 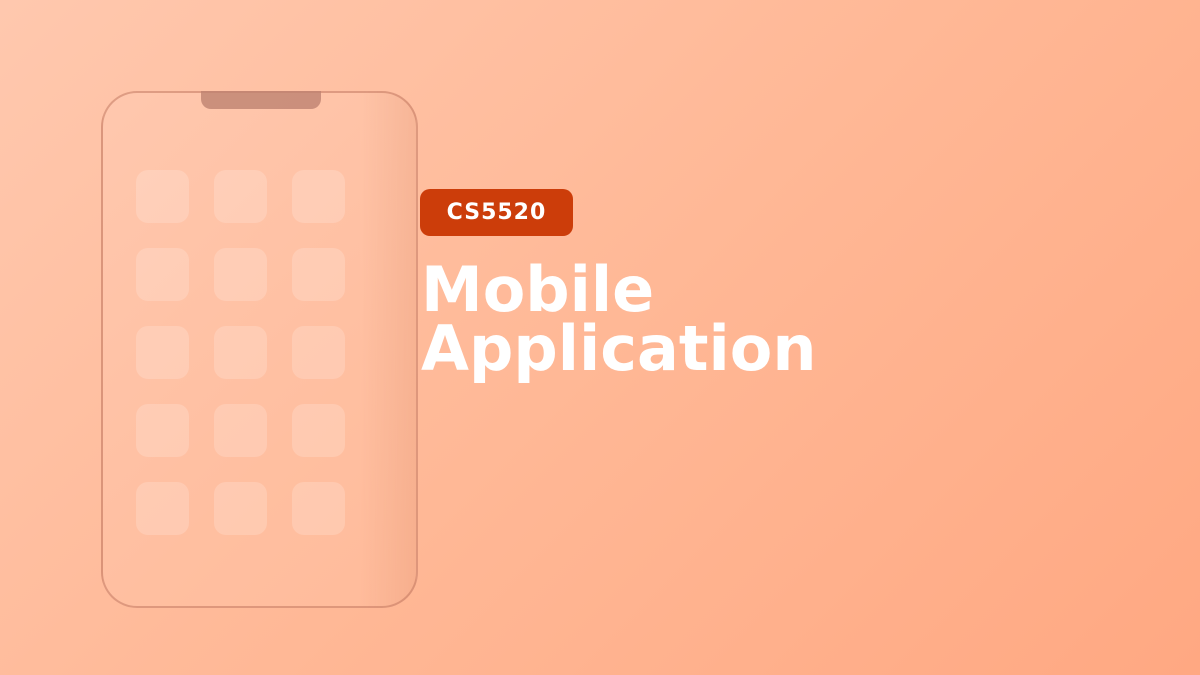 What do you see at coordinates (496, 212) in the screenshot?
I see `course-code-badge: CS5520` at bounding box center [496, 212].